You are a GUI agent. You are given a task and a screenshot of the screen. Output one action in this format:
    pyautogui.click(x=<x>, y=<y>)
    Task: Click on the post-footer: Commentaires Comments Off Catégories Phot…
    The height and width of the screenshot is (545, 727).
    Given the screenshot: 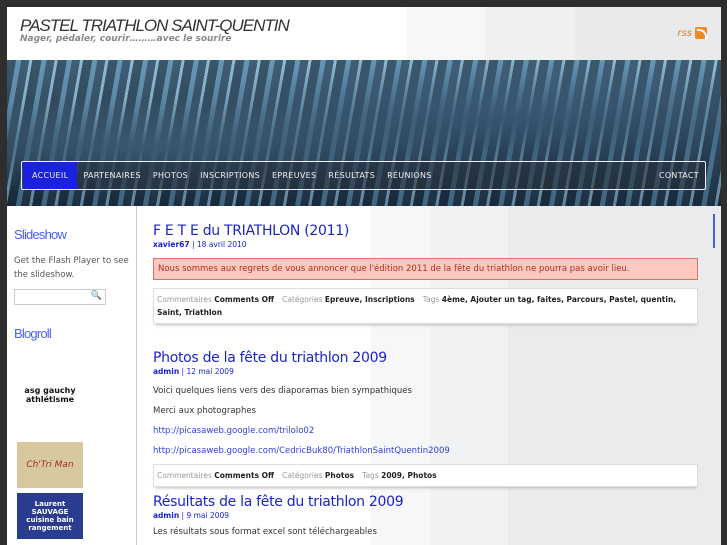 What is the action you would take?
    pyautogui.click(x=425, y=475)
    